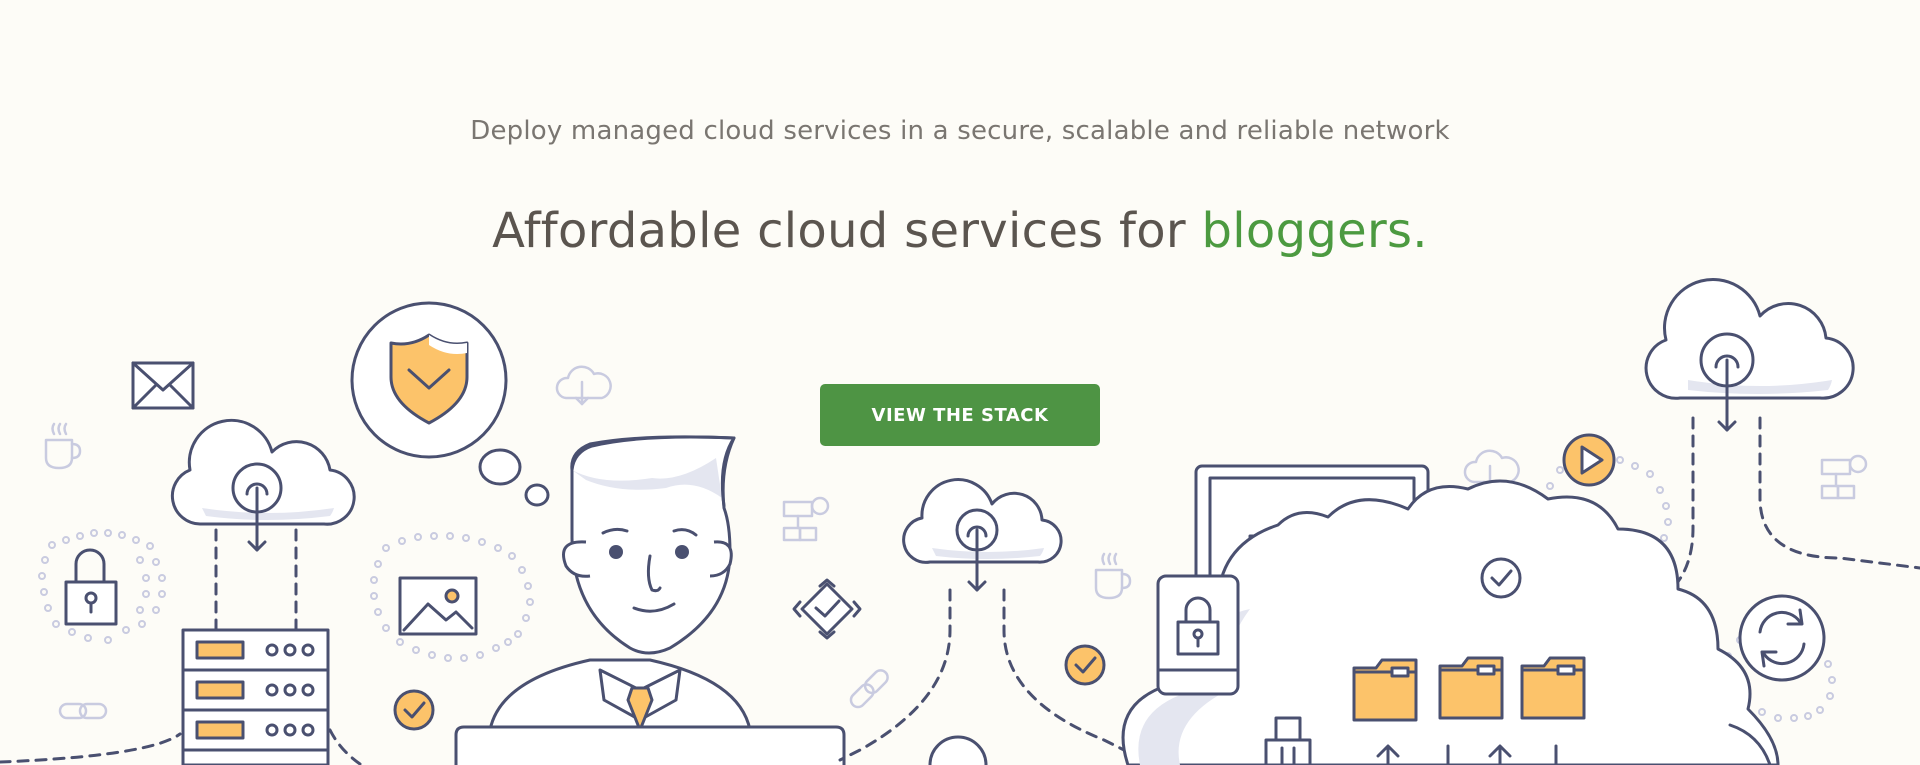 Image resolution: width=1920 pixels, height=765 pixels. I want to click on headline-text: Affordable cloud services for, so click(847, 231).